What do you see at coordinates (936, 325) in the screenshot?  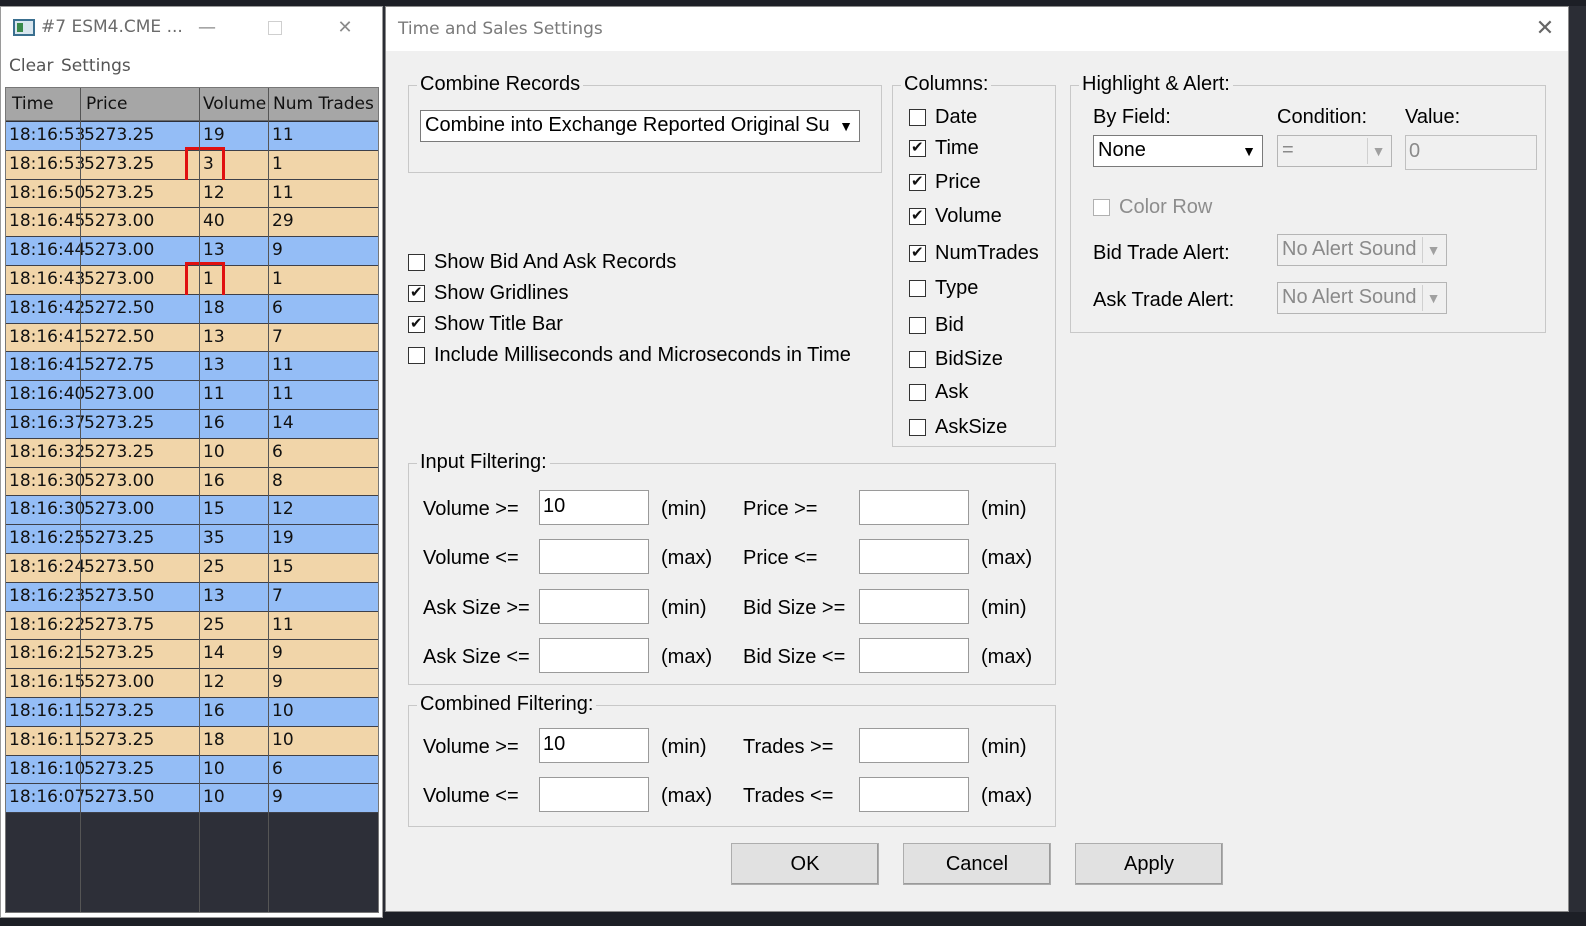 I see `column-checkbox-bid: Bid` at bounding box center [936, 325].